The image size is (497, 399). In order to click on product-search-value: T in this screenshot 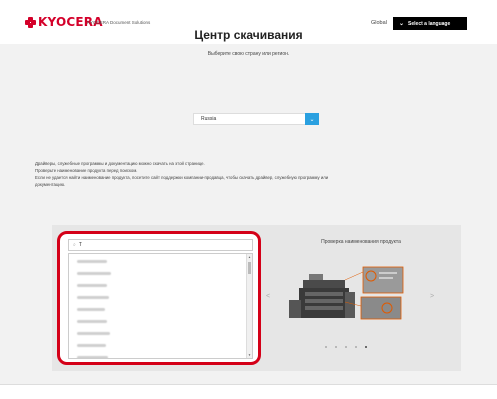, I will do `click(80, 245)`.